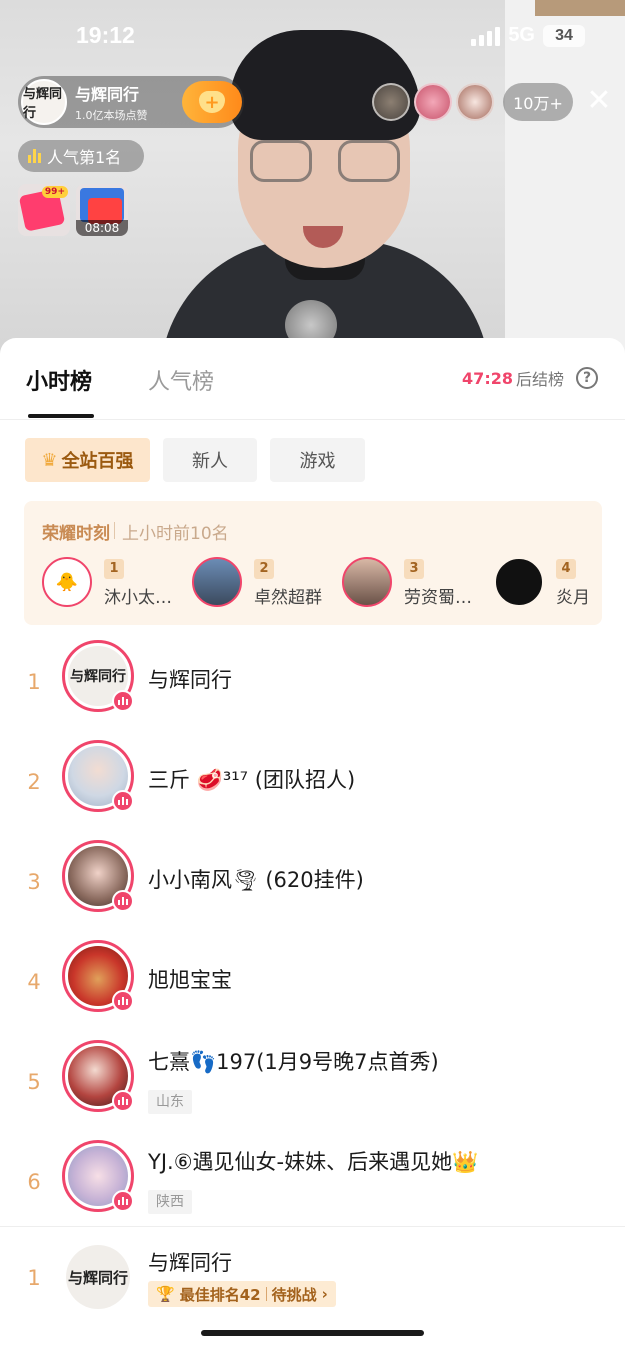 This screenshot has height=1351, width=625. Describe the element at coordinates (312, 986) in the screenshot. I see `ranking-row: 4 旭旭宝宝` at that location.